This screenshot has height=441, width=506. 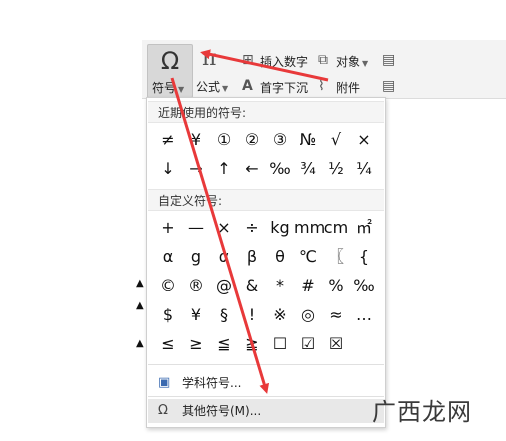 What do you see at coordinates (422, 412) in the screenshot?
I see `watermark-text: 广西龙网` at bounding box center [422, 412].